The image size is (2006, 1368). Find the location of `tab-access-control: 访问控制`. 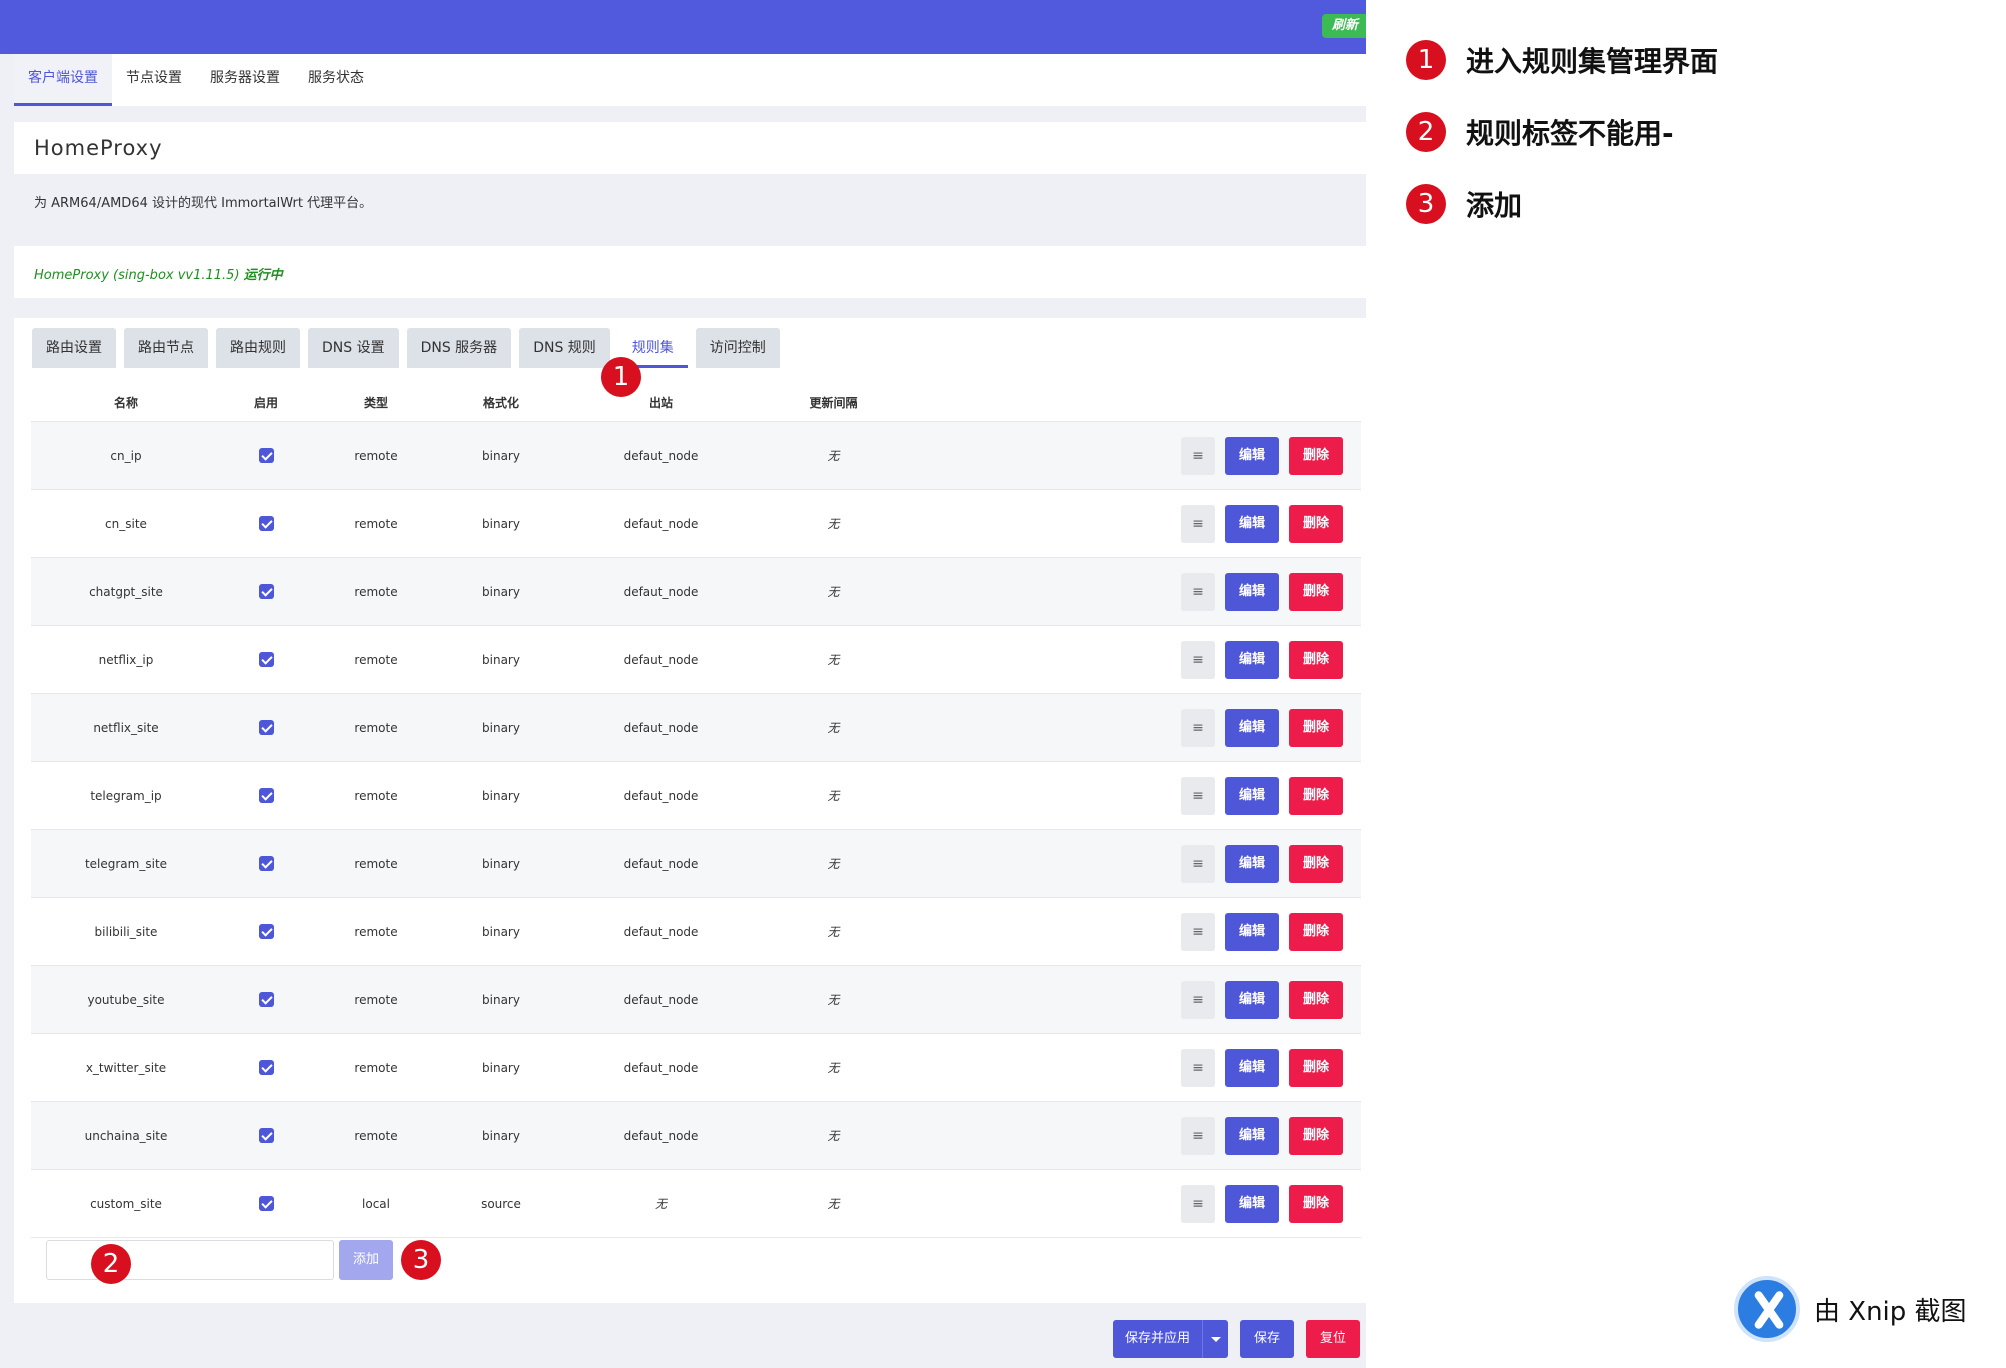

tab-access-control: 访问控制 is located at coordinates (737, 348).